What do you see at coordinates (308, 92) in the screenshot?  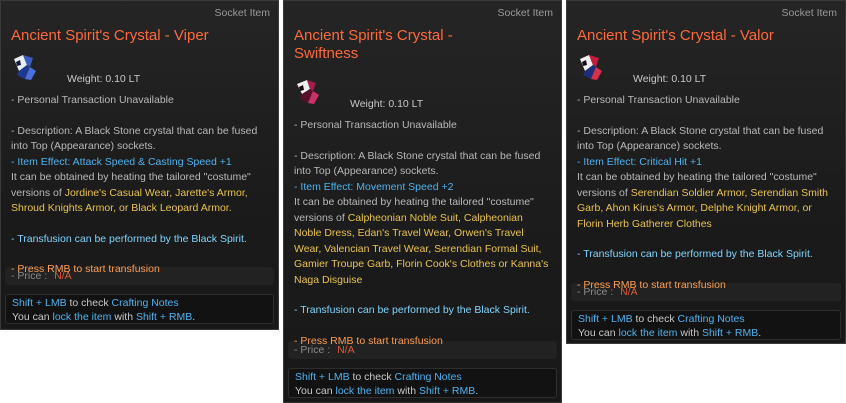 I see `crystal-swiftness-icon` at bounding box center [308, 92].